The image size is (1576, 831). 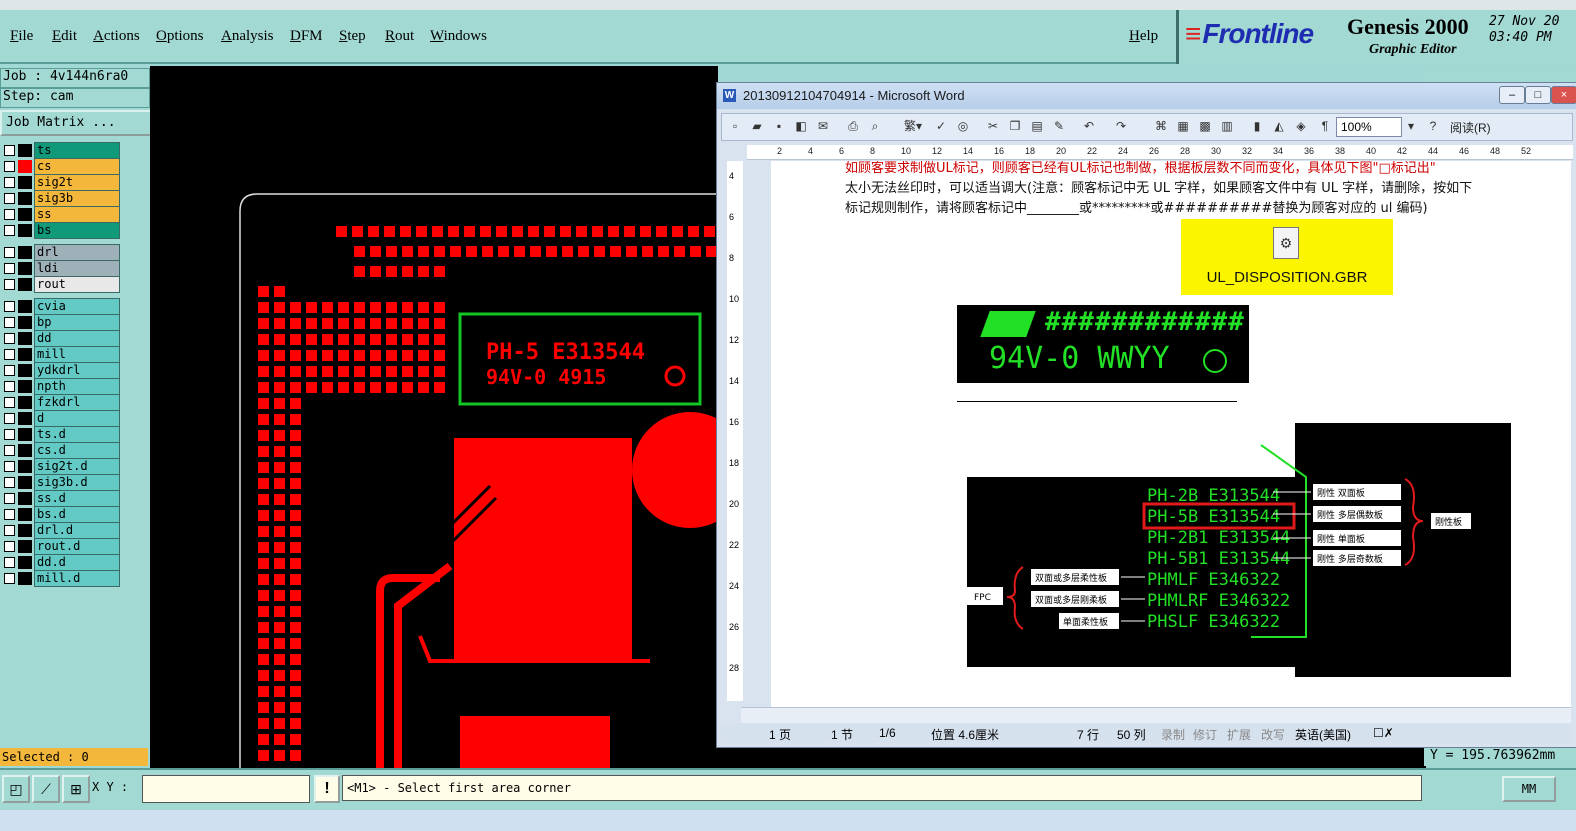 I want to click on redo-icon: ↷, so click(x=1121, y=126).